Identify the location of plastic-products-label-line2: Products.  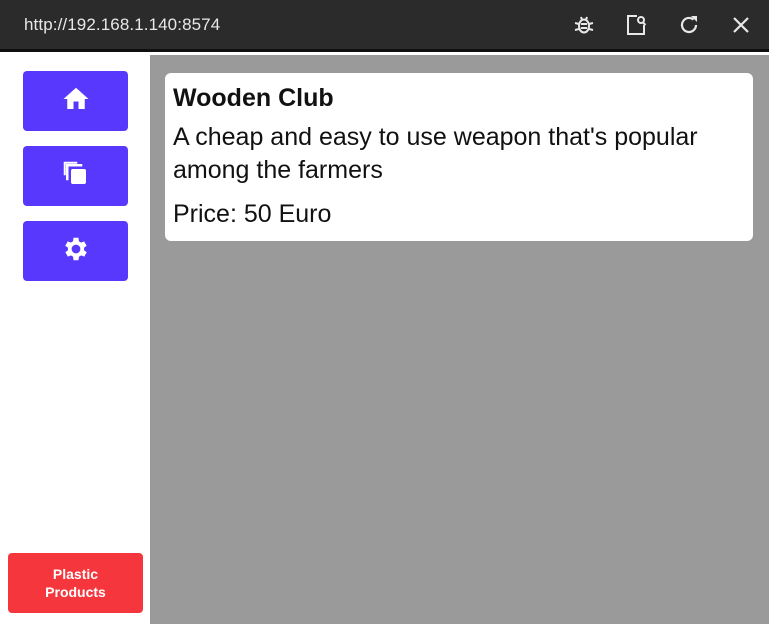
(75, 592).